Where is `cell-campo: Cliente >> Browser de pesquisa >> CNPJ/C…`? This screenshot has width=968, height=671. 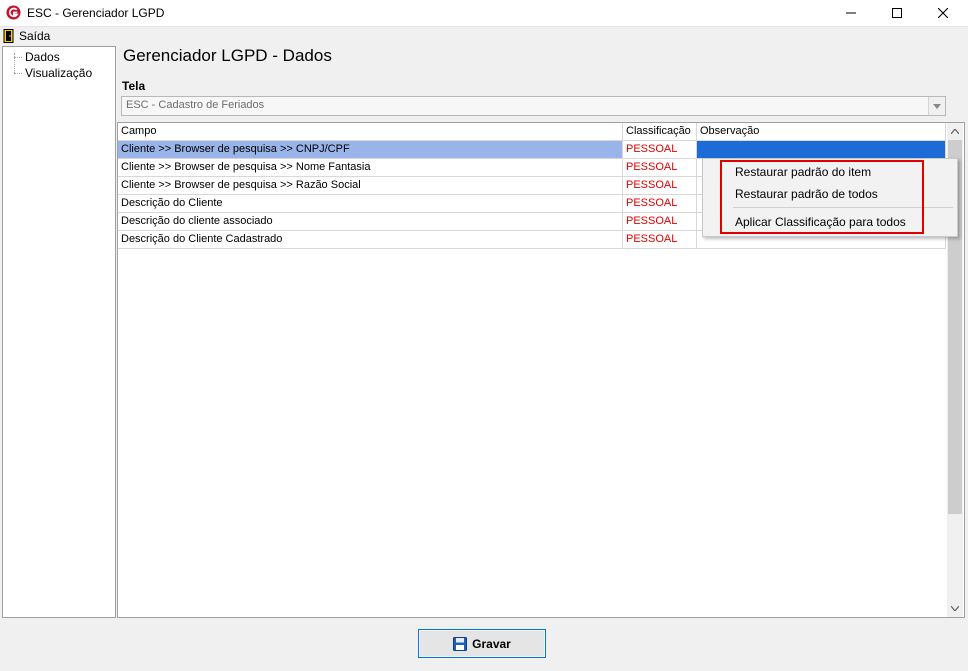
cell-campo: Cliente >> Browser de pesquisa >> CNPJ/C… is located at coordinates (370, 149).